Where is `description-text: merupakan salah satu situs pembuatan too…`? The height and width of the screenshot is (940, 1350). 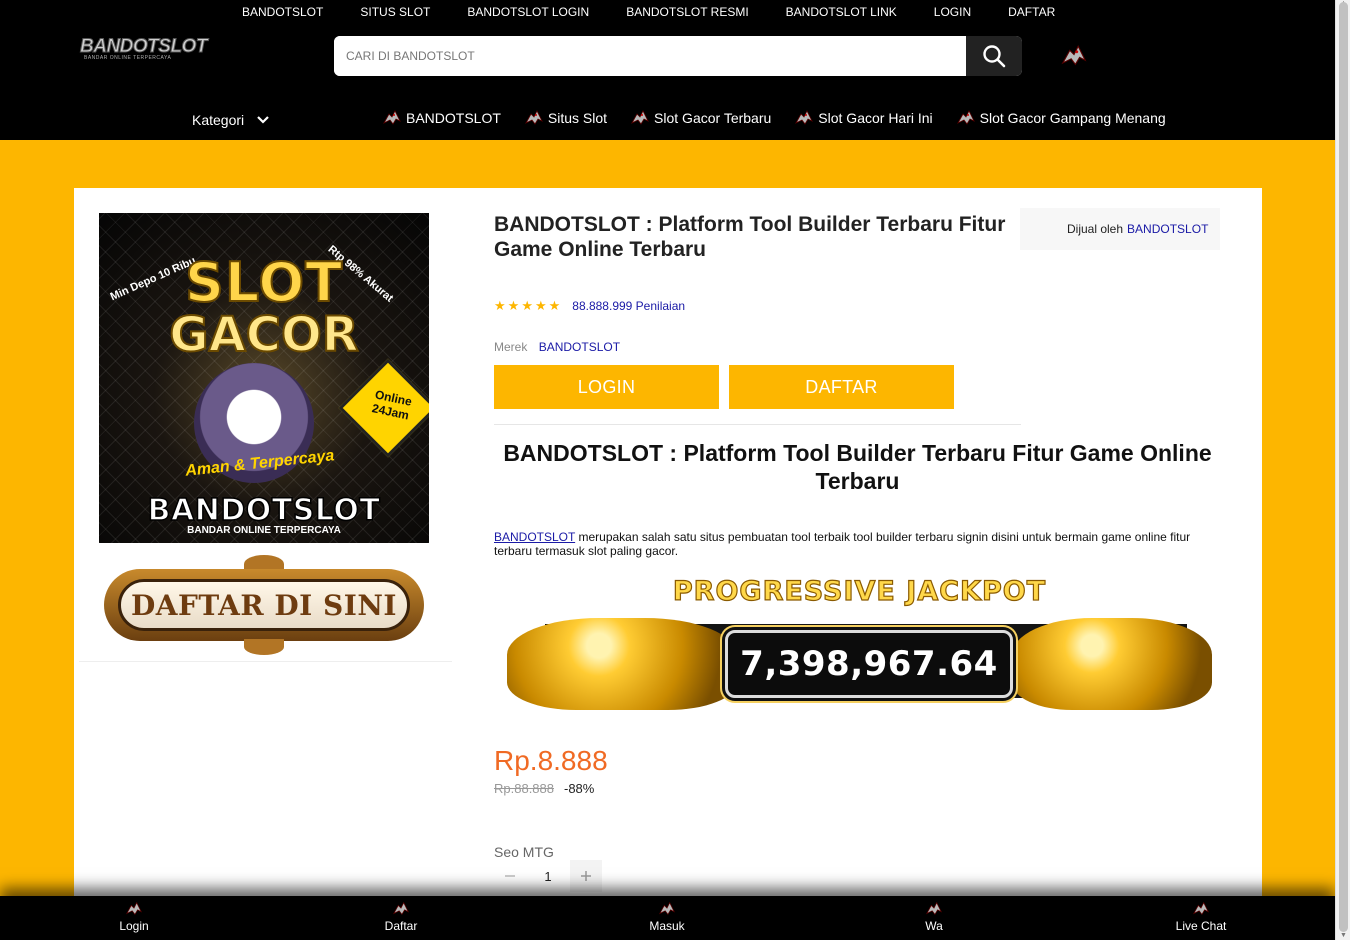 description-text: merupakan salah satu situs pembuatan too… is located at coordinates (842, 544).